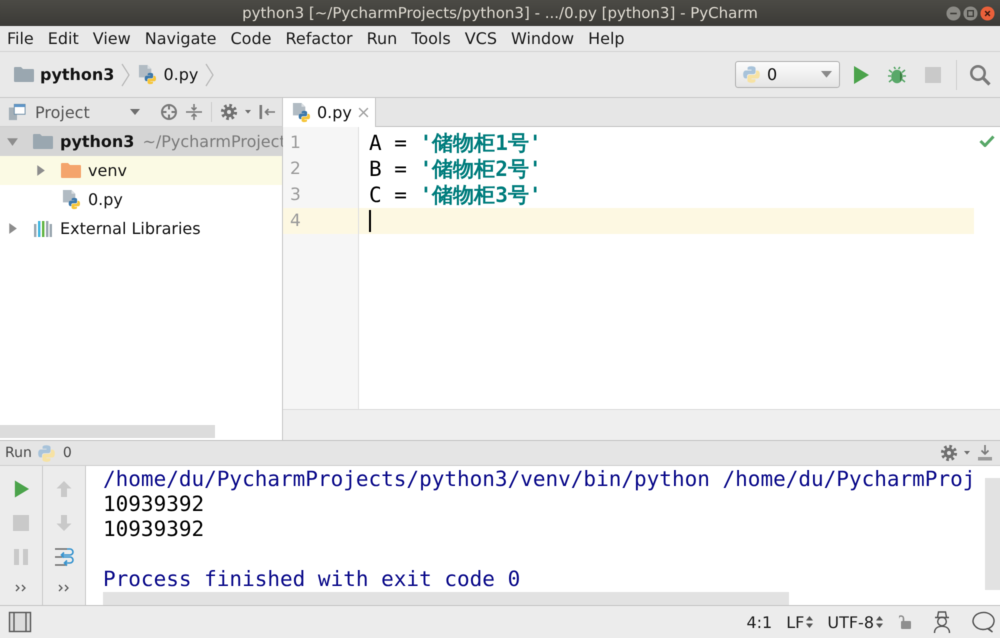 This screenshot has height=638, width=1000. What do you see at coordinates (800, 622) in the screenshot?
I see `line-separator-selector: LF` at bounding box center [800, 622].